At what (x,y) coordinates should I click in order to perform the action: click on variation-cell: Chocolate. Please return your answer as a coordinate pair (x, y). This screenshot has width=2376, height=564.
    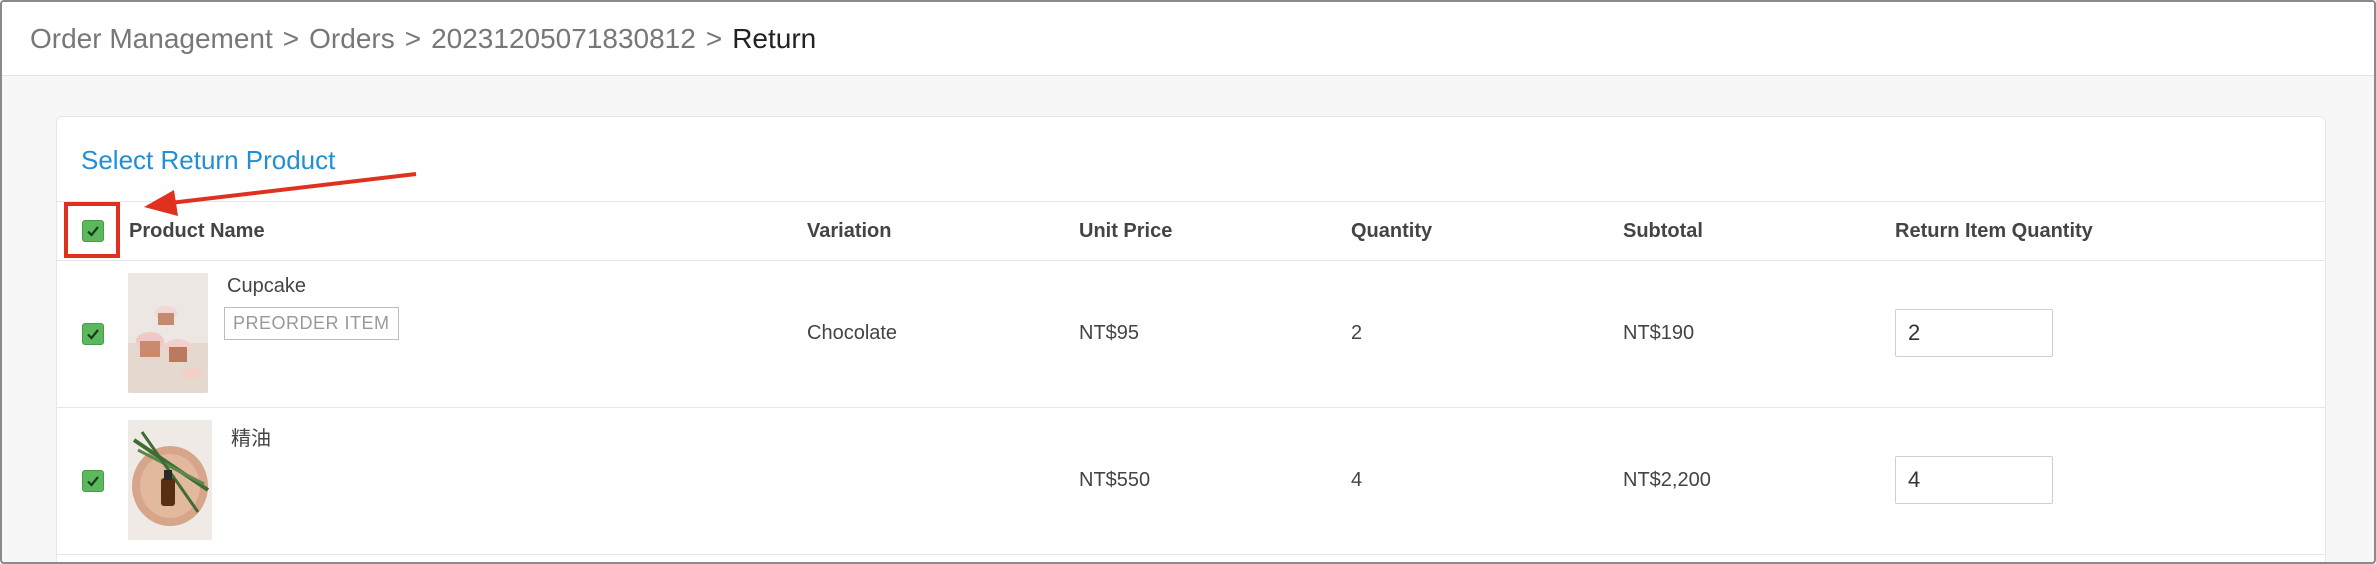
    Looking at the image, I should click on (852, 333).